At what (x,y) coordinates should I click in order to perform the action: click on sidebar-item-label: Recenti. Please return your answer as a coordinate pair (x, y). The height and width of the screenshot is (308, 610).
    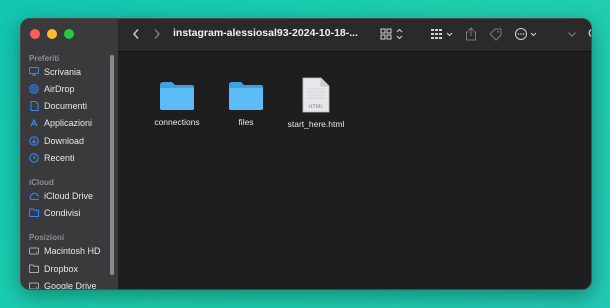
    Looking at the image, I should click on (59, 157).